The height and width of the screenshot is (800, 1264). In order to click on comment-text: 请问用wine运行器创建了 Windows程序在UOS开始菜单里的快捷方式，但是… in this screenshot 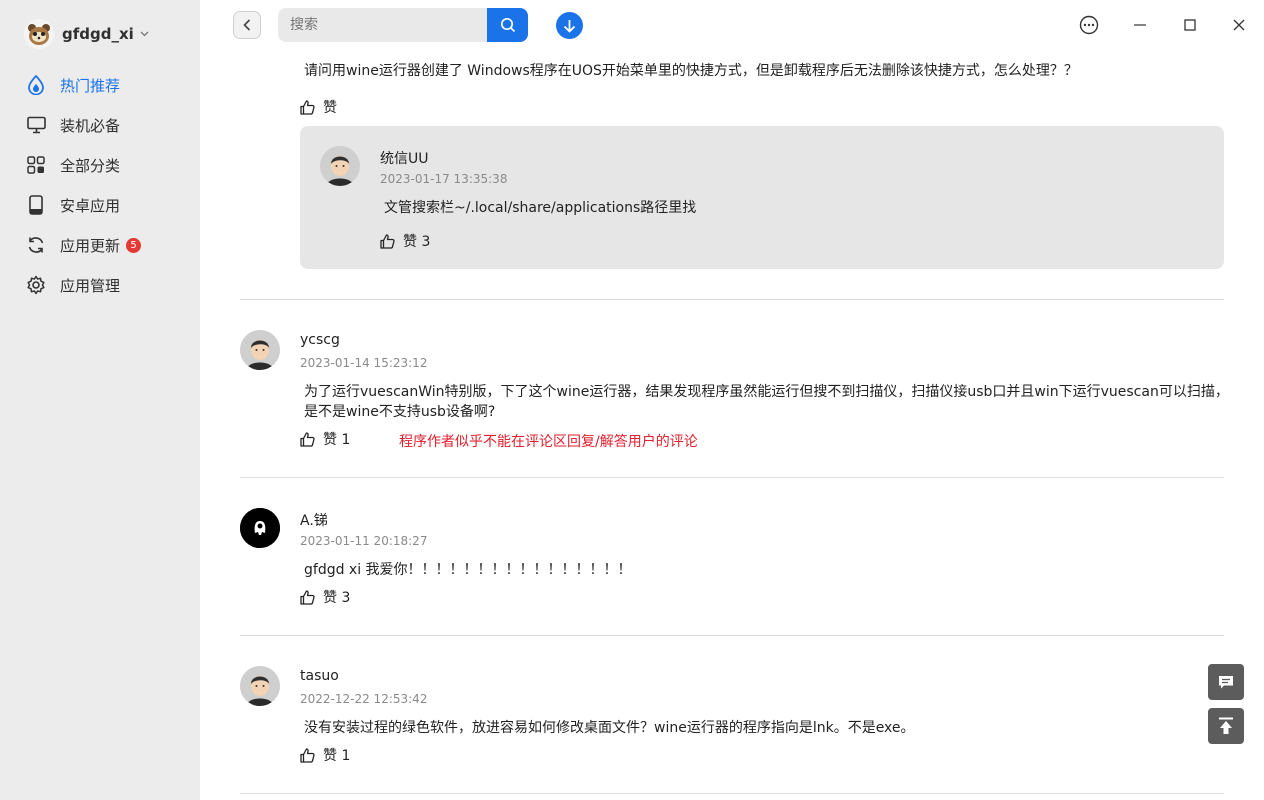, I will do `click(691, 71)`.